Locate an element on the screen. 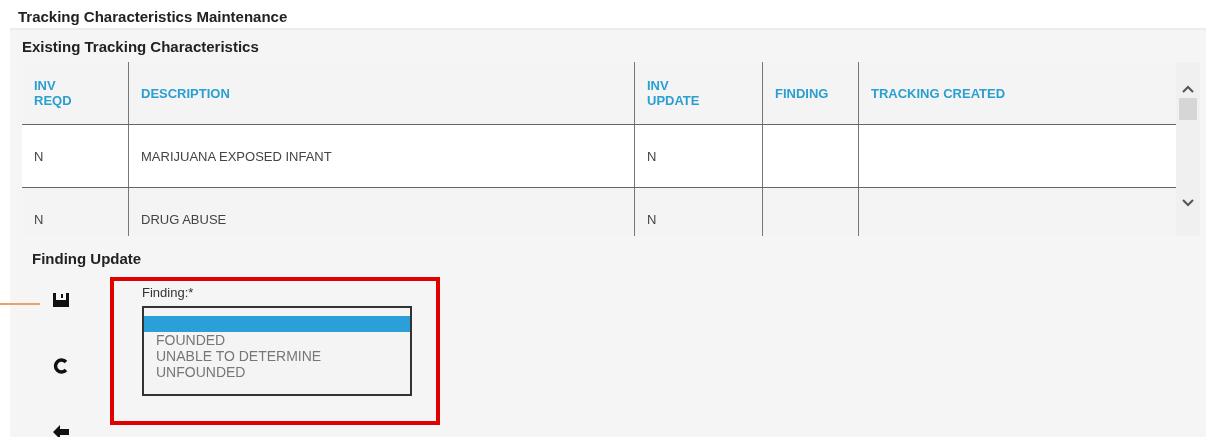 This screenshot has width=1206, height=437. page-title: Tracking Characteristics Maintenance is located at coordinates (153, 17).